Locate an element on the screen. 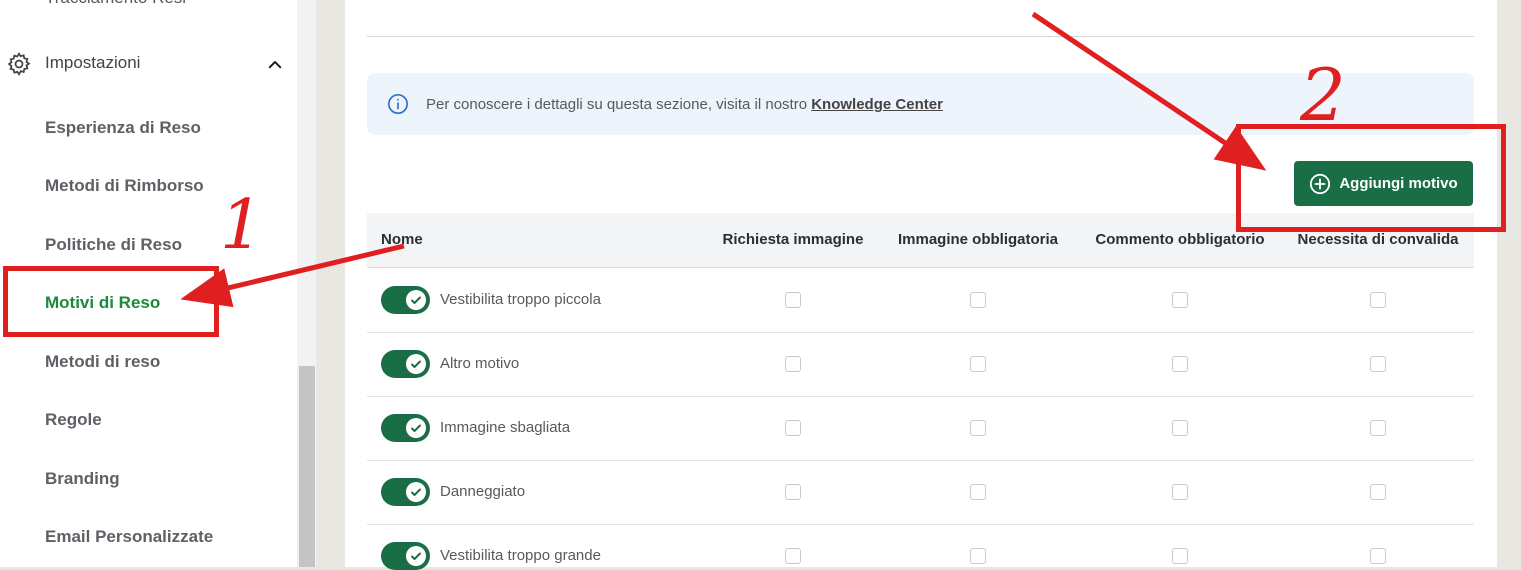 This screenshot has width=1521, height=570. sidebar-scrollbar-thumb is located at coordinates (307, 466).